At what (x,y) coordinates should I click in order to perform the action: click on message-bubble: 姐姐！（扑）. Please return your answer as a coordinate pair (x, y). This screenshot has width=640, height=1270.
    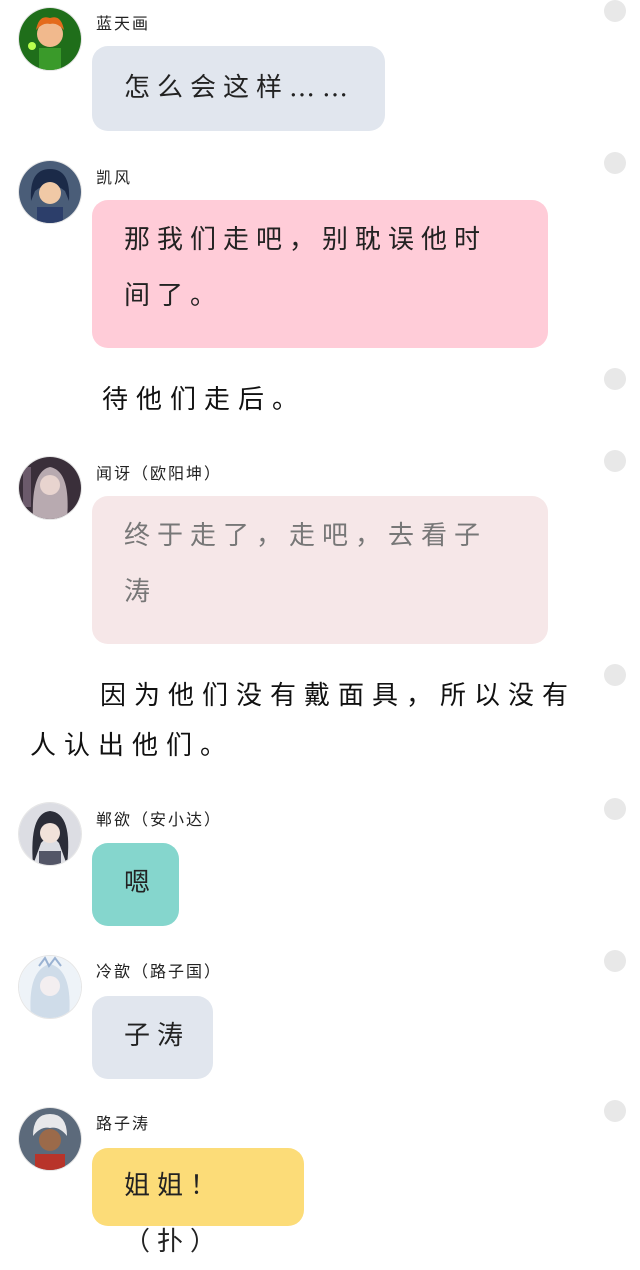
    Looking at the image, I should click on (198, 1202).